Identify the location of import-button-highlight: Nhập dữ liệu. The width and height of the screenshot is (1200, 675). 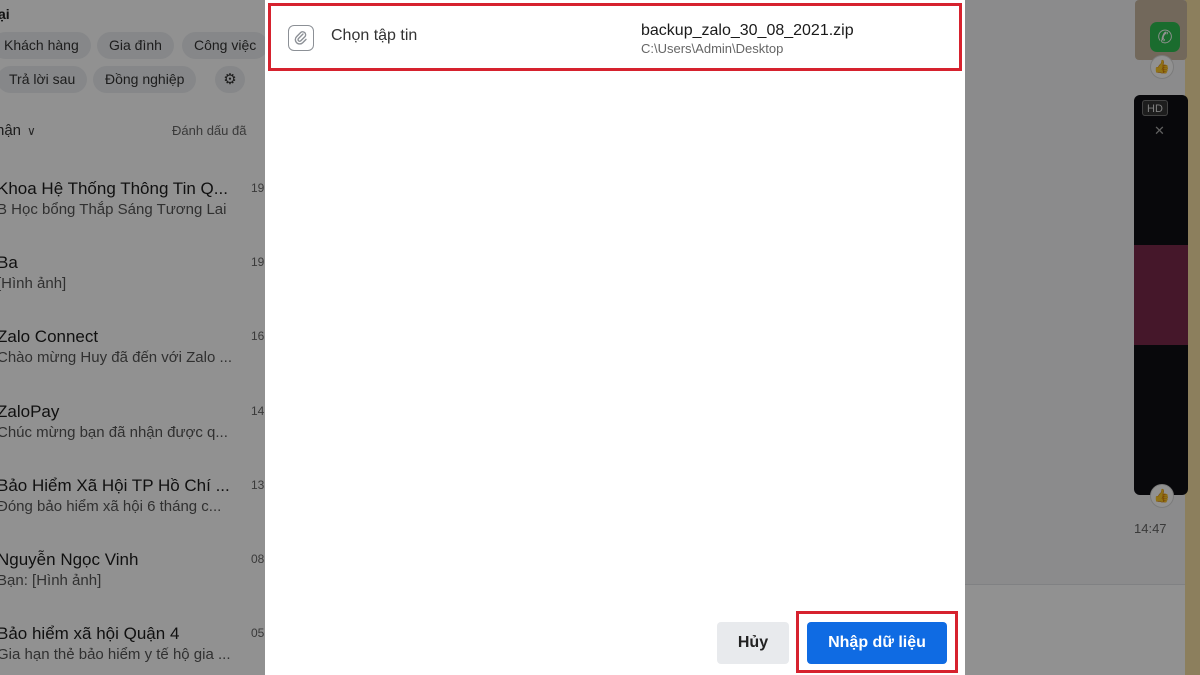
(877, 642).